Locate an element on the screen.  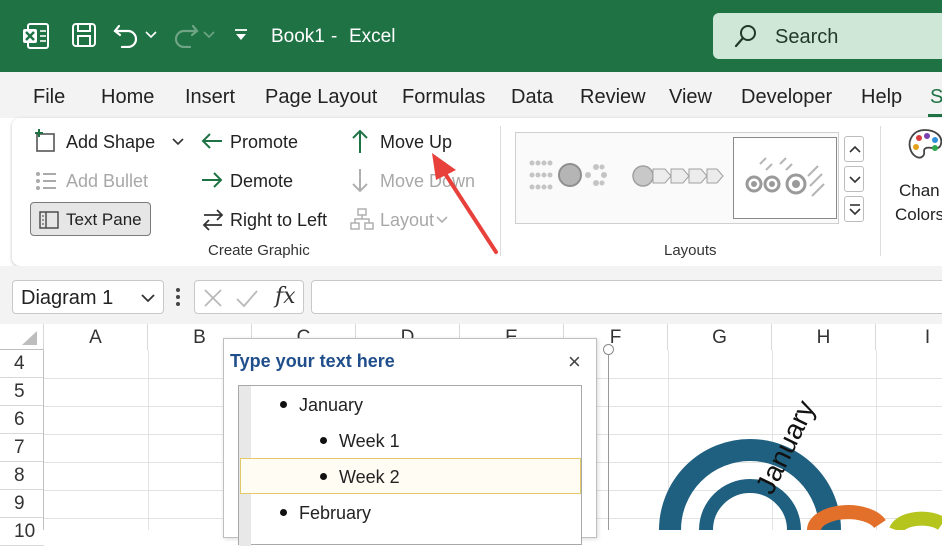
text-pane-button: Text Pane is located at coordinates (90, 219).